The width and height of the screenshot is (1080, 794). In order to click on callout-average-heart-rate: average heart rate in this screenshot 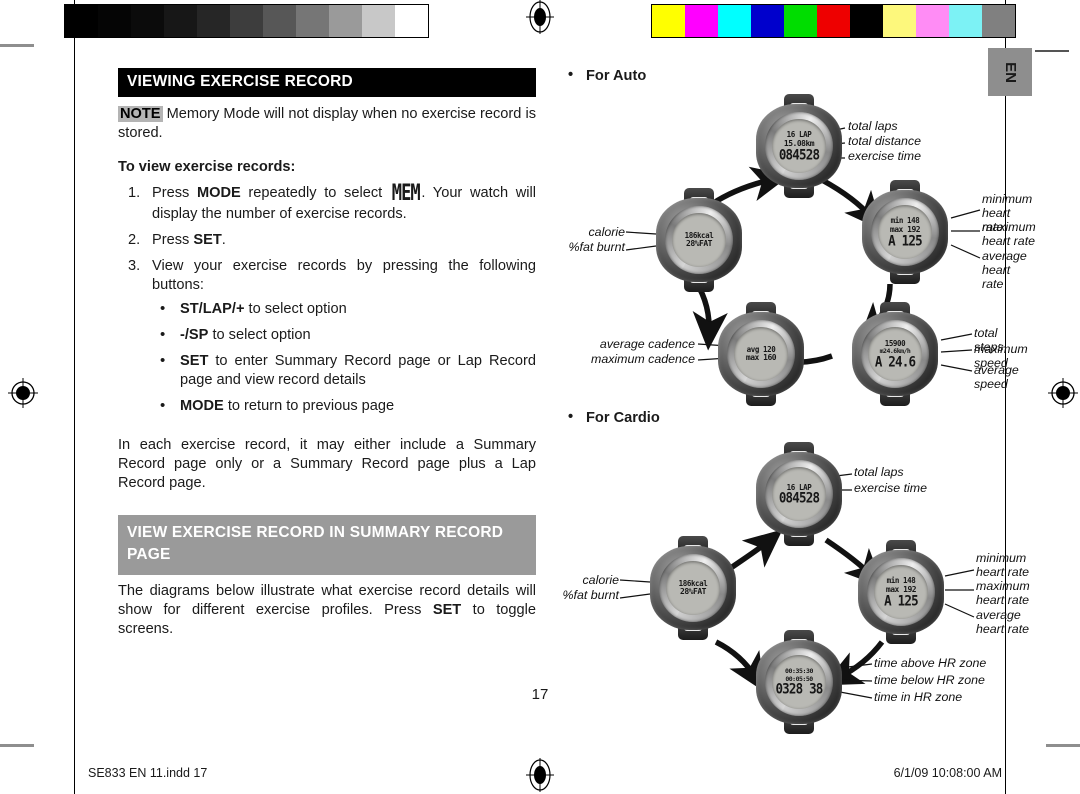, I will do `click(1004, 270)`.